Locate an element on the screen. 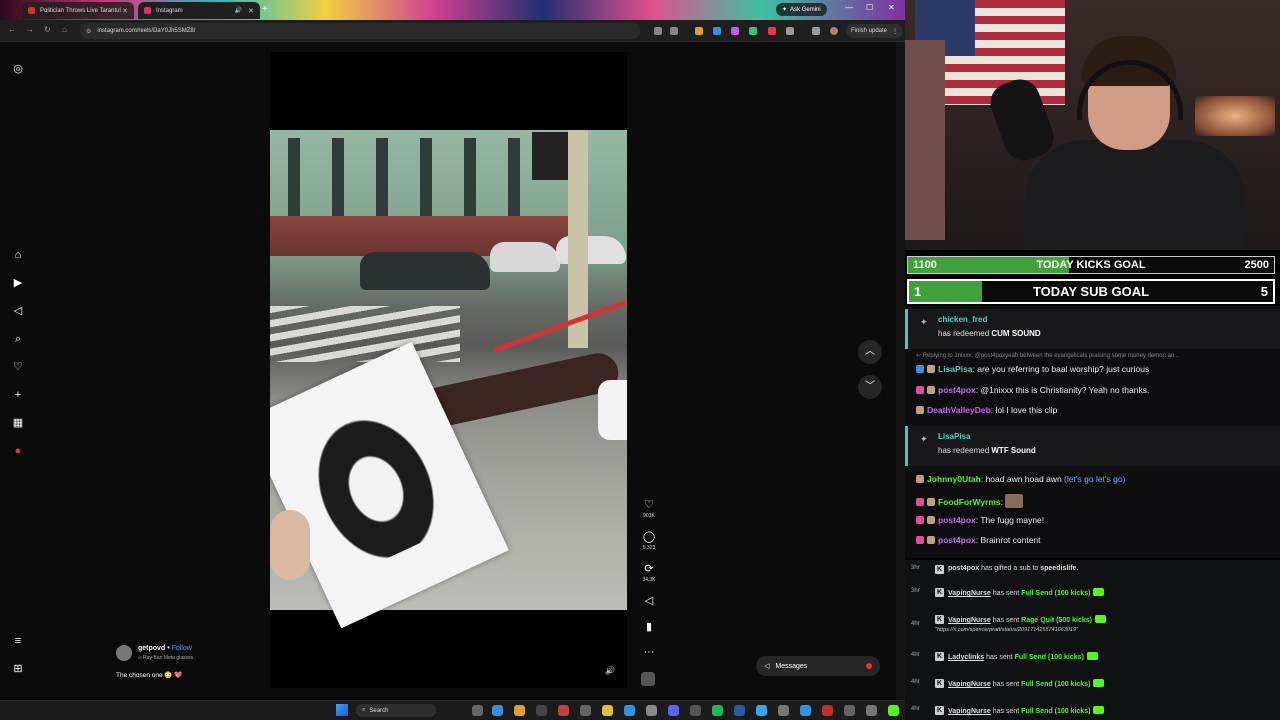 Image resolution: width=1280 pixels, height=720 pixels. audio-thumbnail is located at coordinates (648, 679).